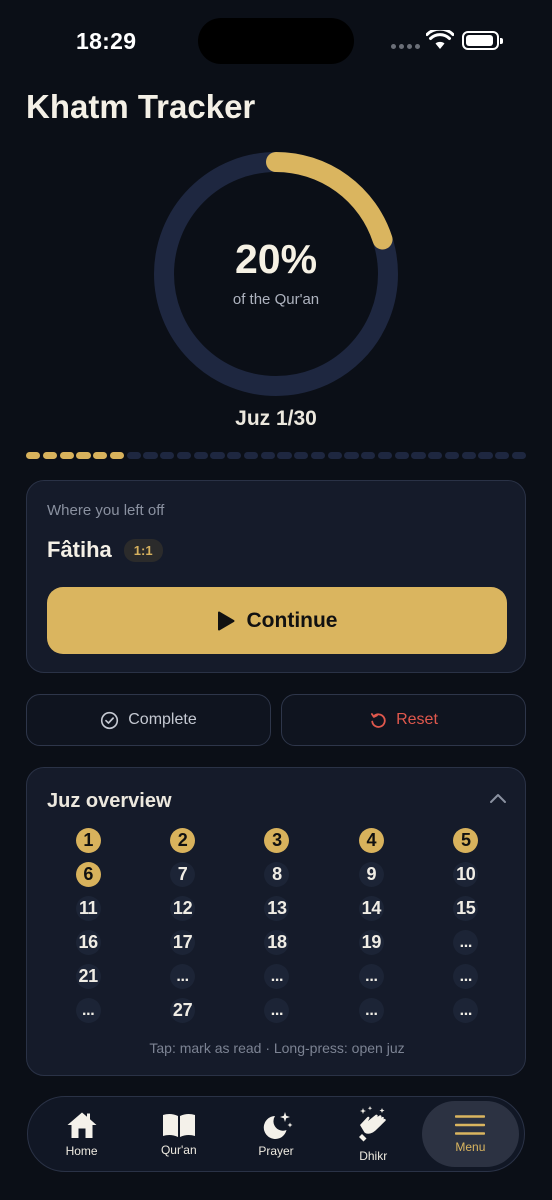 The height and width of the screenshot is (1200, 552). Describe the element at coordinates (277, 840) in the screenshot. I see `juz-button: 3` at that location.